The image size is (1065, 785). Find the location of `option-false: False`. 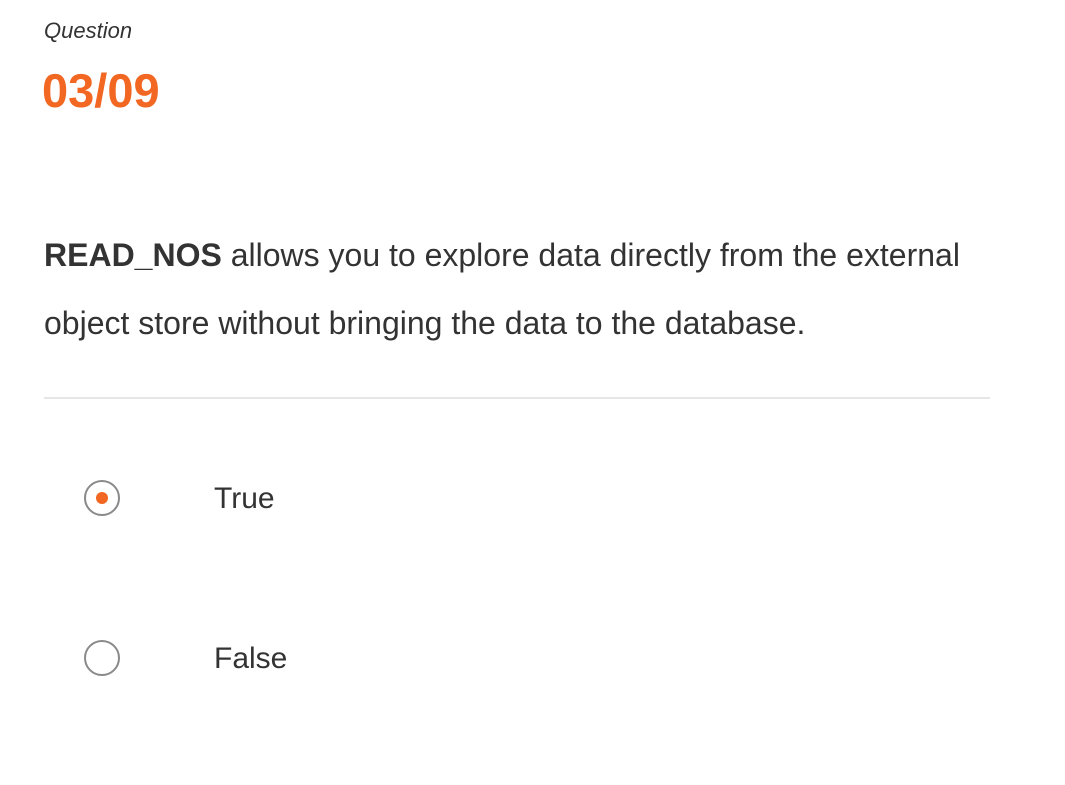

option-false: False is located at coordinates (332, 660).